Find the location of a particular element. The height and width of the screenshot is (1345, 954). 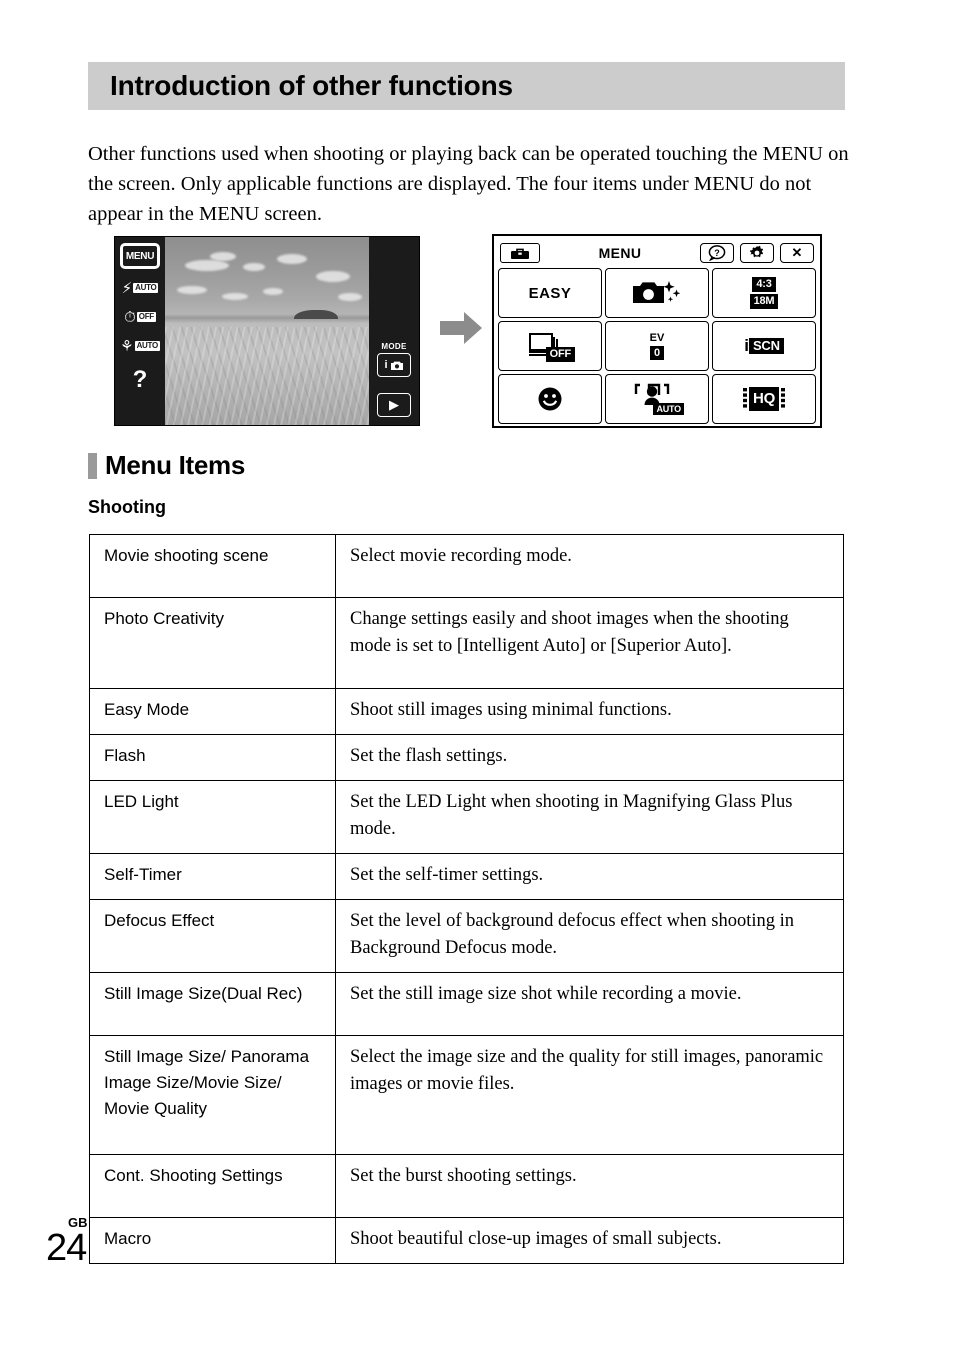

page-folio: GB 24 is located at coordinates (67, 1242).